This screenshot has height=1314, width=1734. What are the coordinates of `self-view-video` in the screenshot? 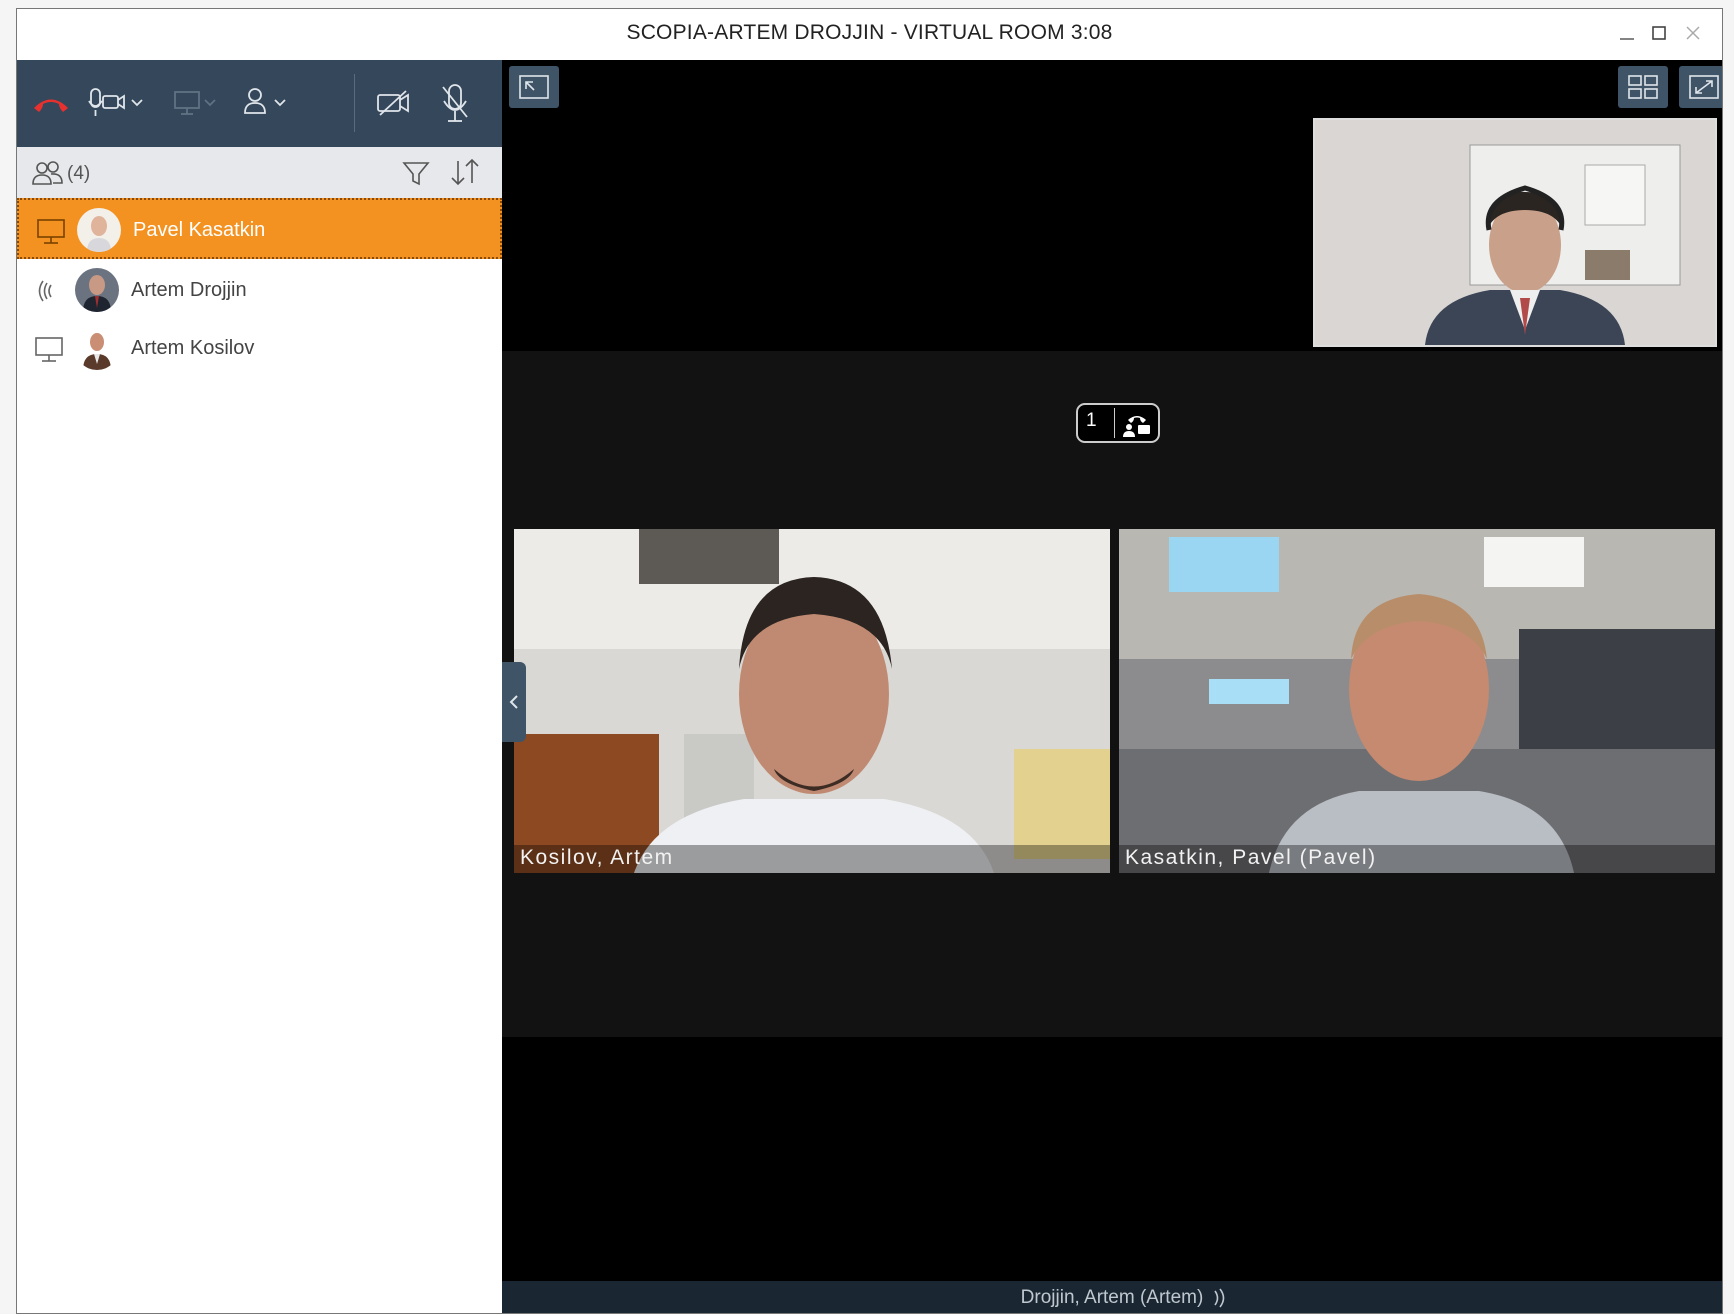 It's located at (1515, 232).